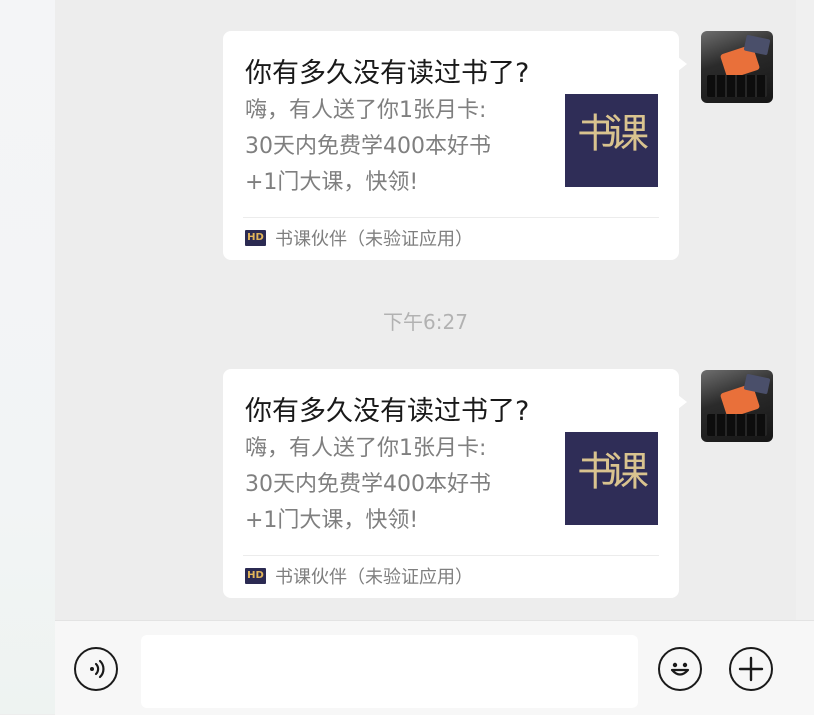  I want to click on voice-button, so click(96, 669).